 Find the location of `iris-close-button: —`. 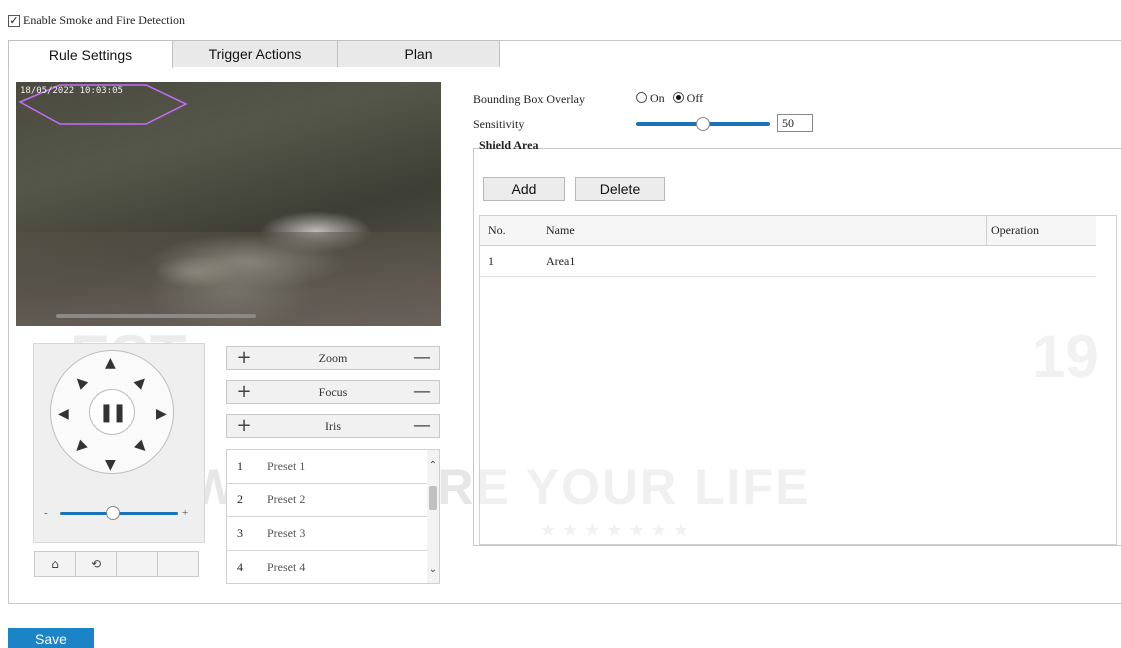

iris-close-button: — is located at coordinates (422, 426).